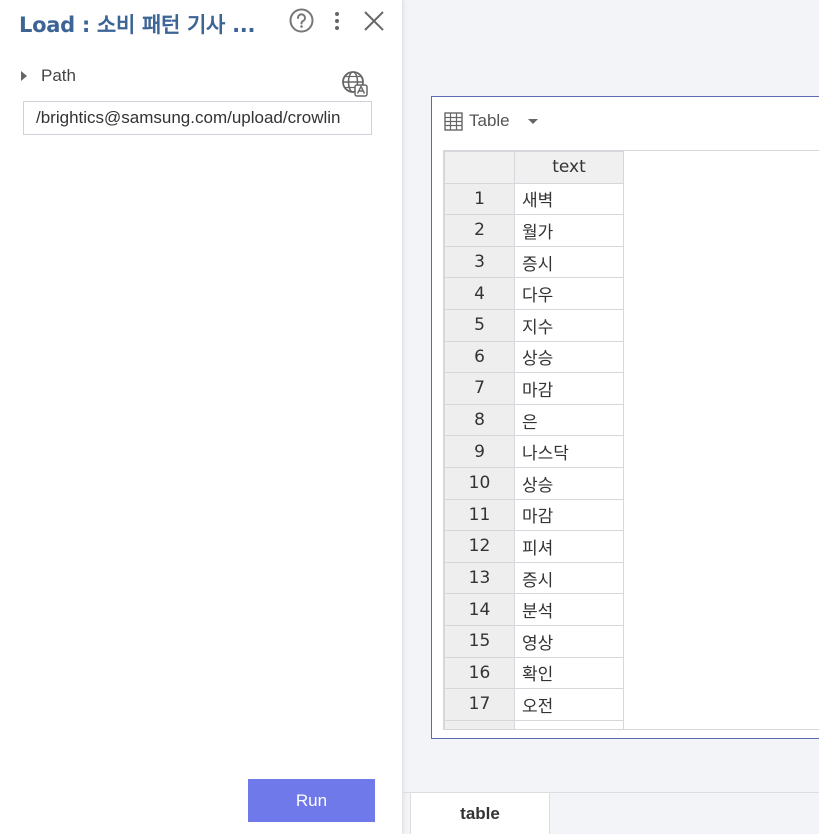  What do you see at coordinates (569, 704) in the screenshot?
I see `table-cell: 오전` at bounding box center [569, 704].